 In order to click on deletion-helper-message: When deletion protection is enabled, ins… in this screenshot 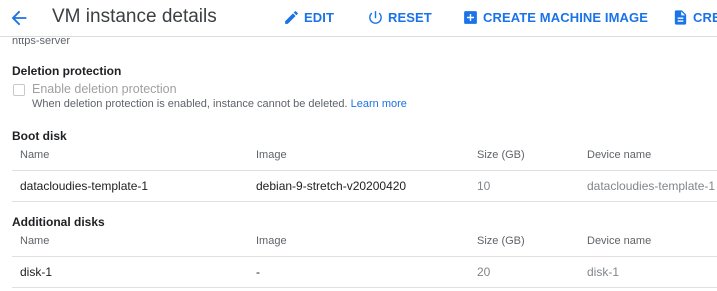, I will do `click(190, 104)`.